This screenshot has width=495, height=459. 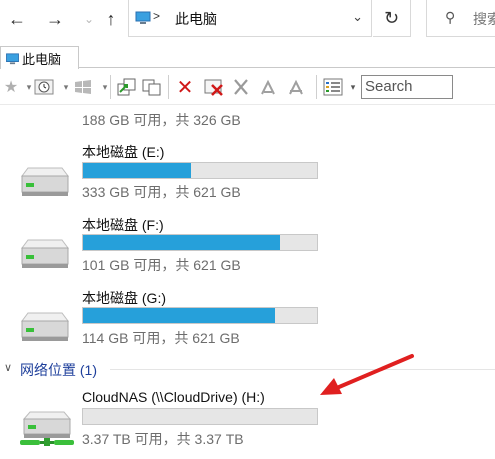 I want to click on toolbar-search-field: Search, so click(x=407, y=87).